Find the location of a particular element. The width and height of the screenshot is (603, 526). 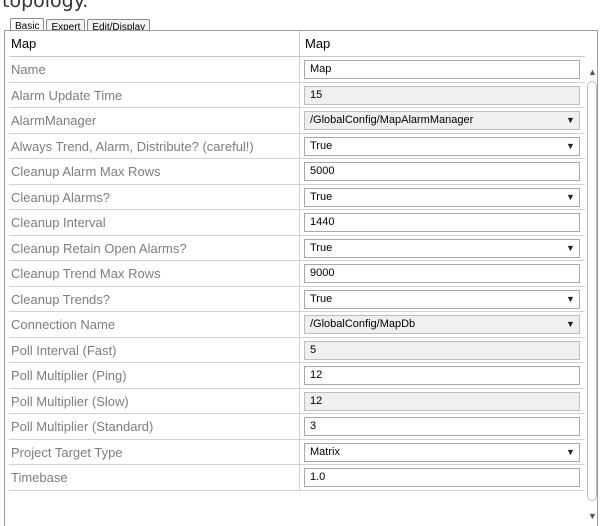

property-name: Timebase is located at coordinates (39, 477).